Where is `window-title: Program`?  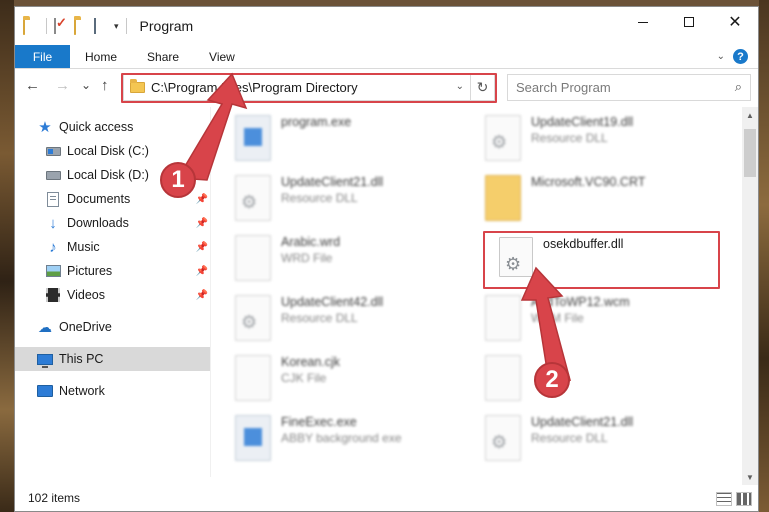
window-title: Program is located at coordinates (166, 26).